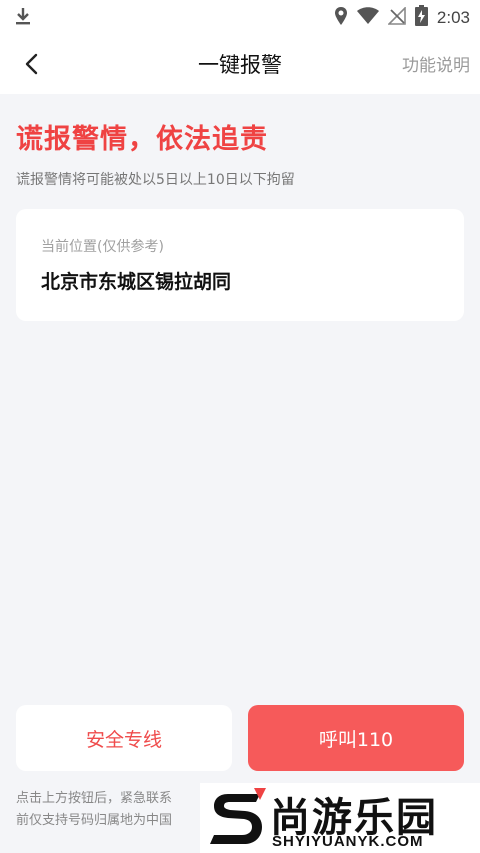 This screenshot has height=853, width=480. I want to click on notice-text: 点击上方按钮后，紧急联系 前仅支持号码归属地为中国, so click(116, 810).